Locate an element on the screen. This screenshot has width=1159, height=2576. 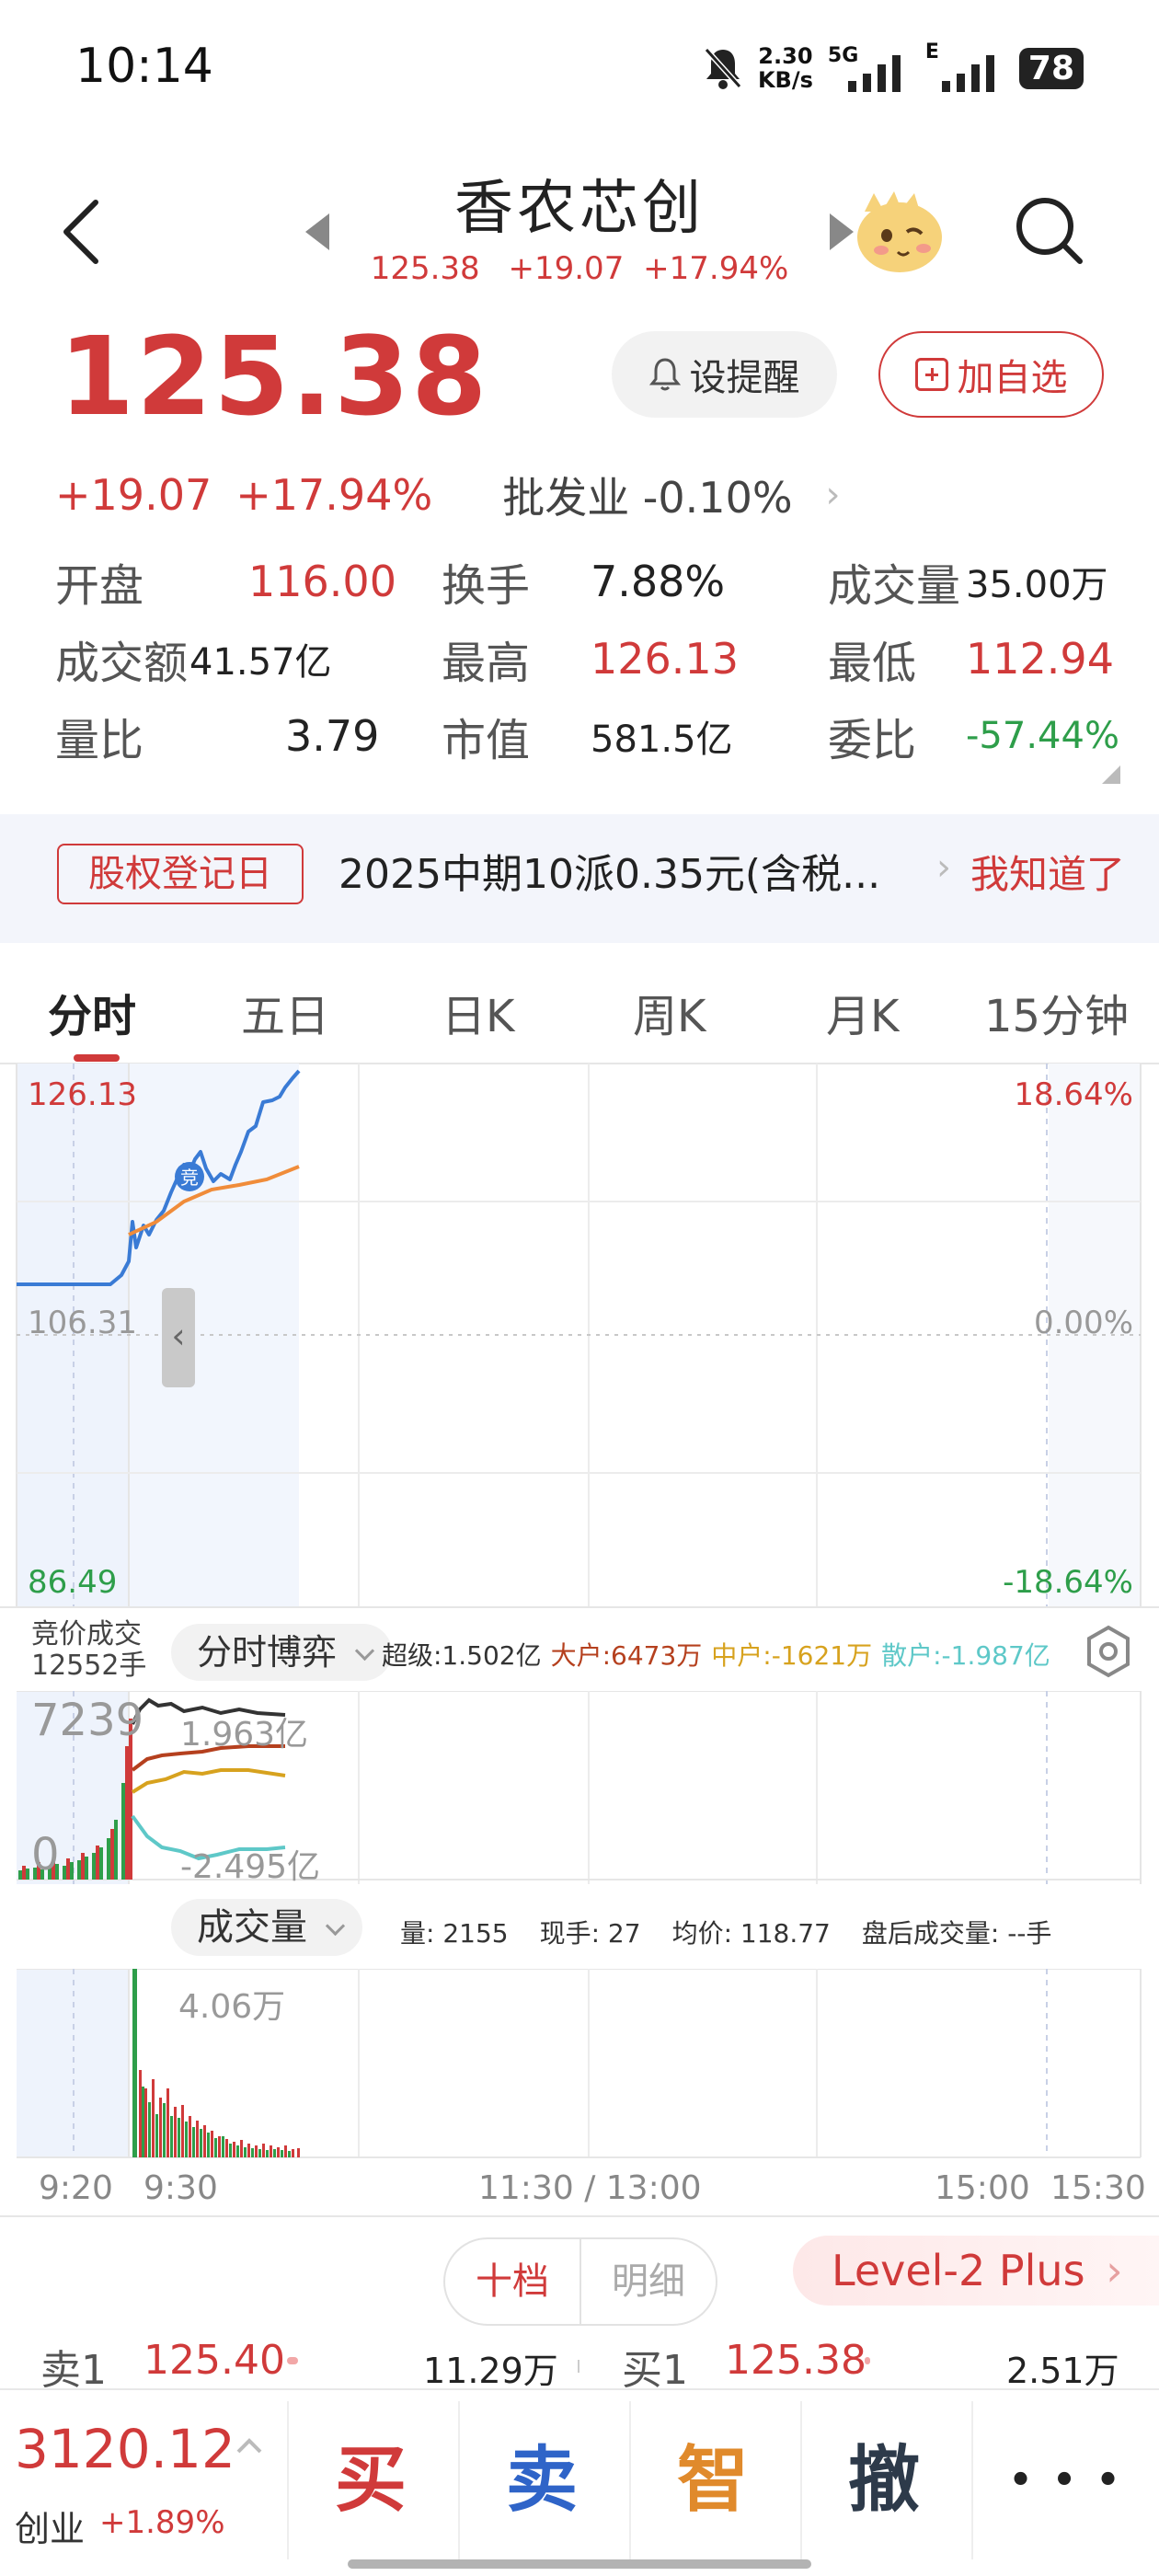
buy1-price: 125.38 is located at coordinates (795, 2360).